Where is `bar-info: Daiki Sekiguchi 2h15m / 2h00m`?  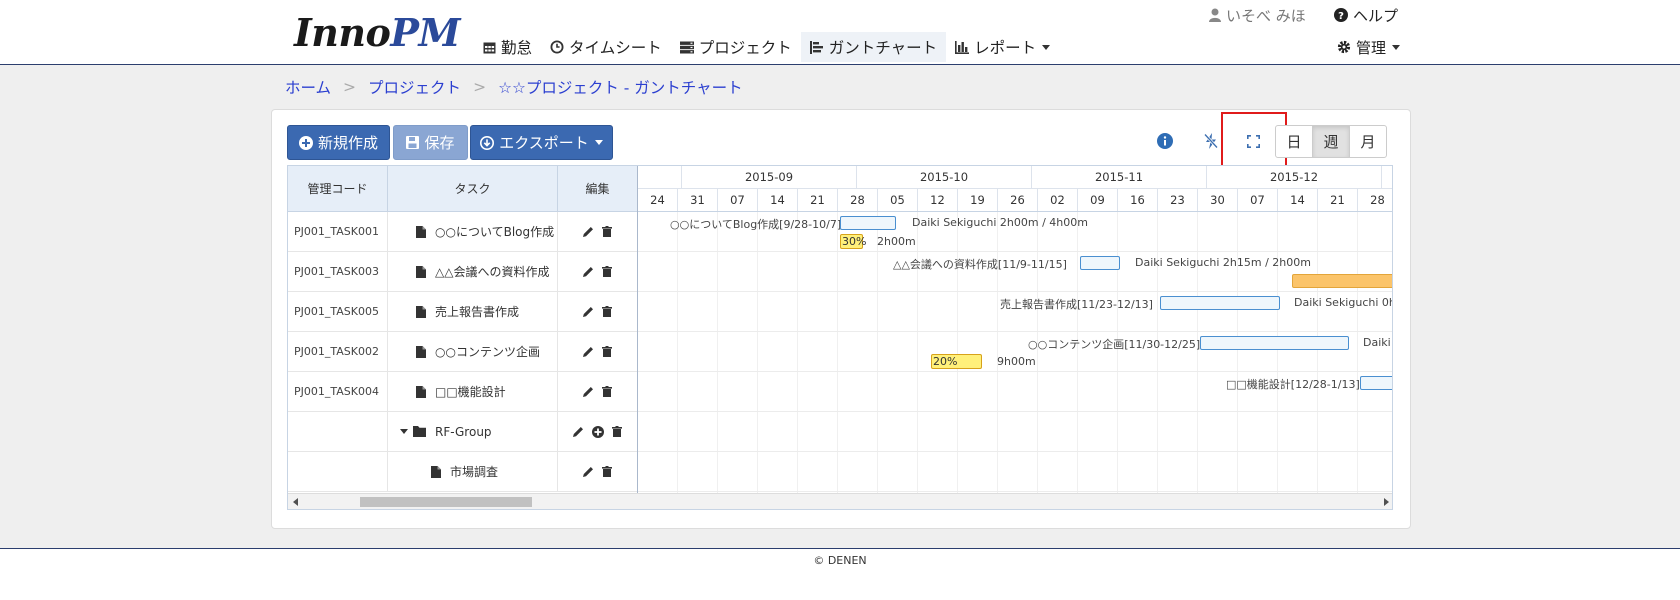
bar-info: Daiki Sekiguchi 2h15m / 2h00m is located at coordinates (1223, 262).